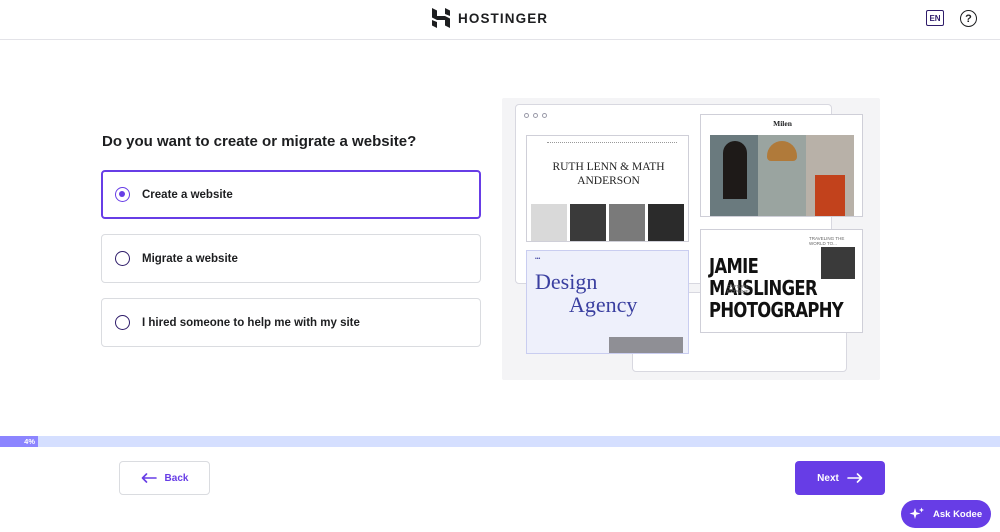  I want to click on ask-kodee-button: Ask Kodee, so click(946, 514).